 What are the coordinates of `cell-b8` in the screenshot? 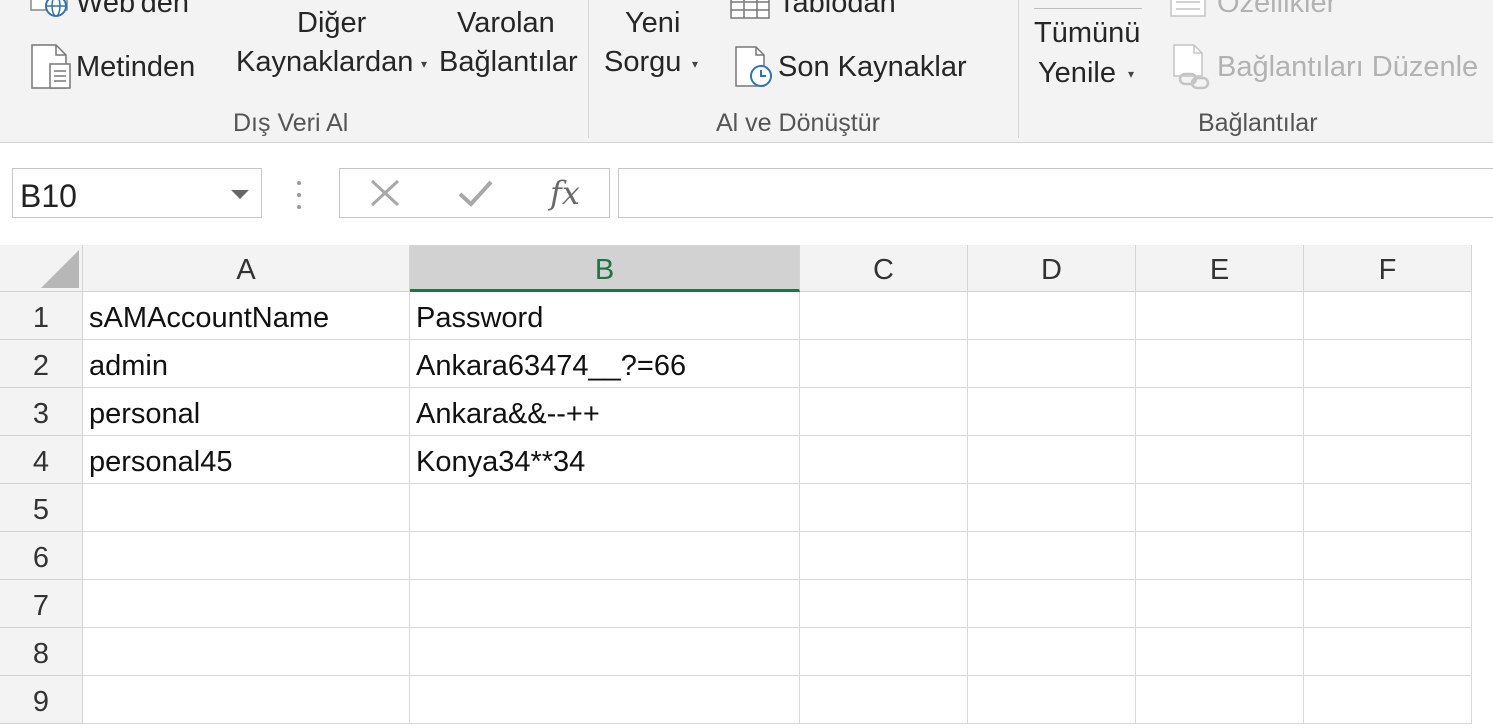 It's located at (605, 652).